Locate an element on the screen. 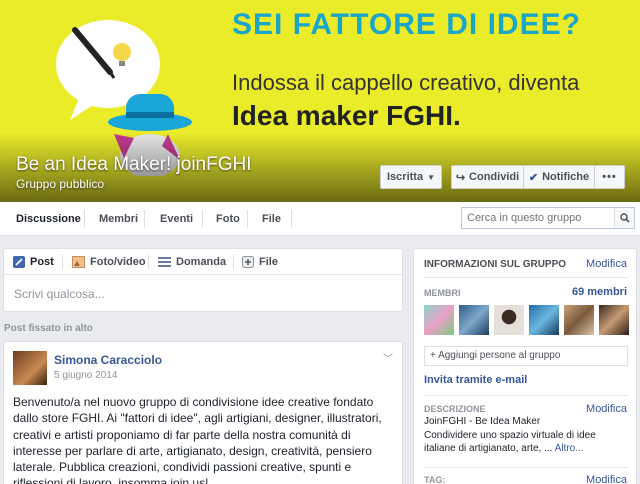  notifications-button: ✔ Notifiche is located at coordinates (559, 177).